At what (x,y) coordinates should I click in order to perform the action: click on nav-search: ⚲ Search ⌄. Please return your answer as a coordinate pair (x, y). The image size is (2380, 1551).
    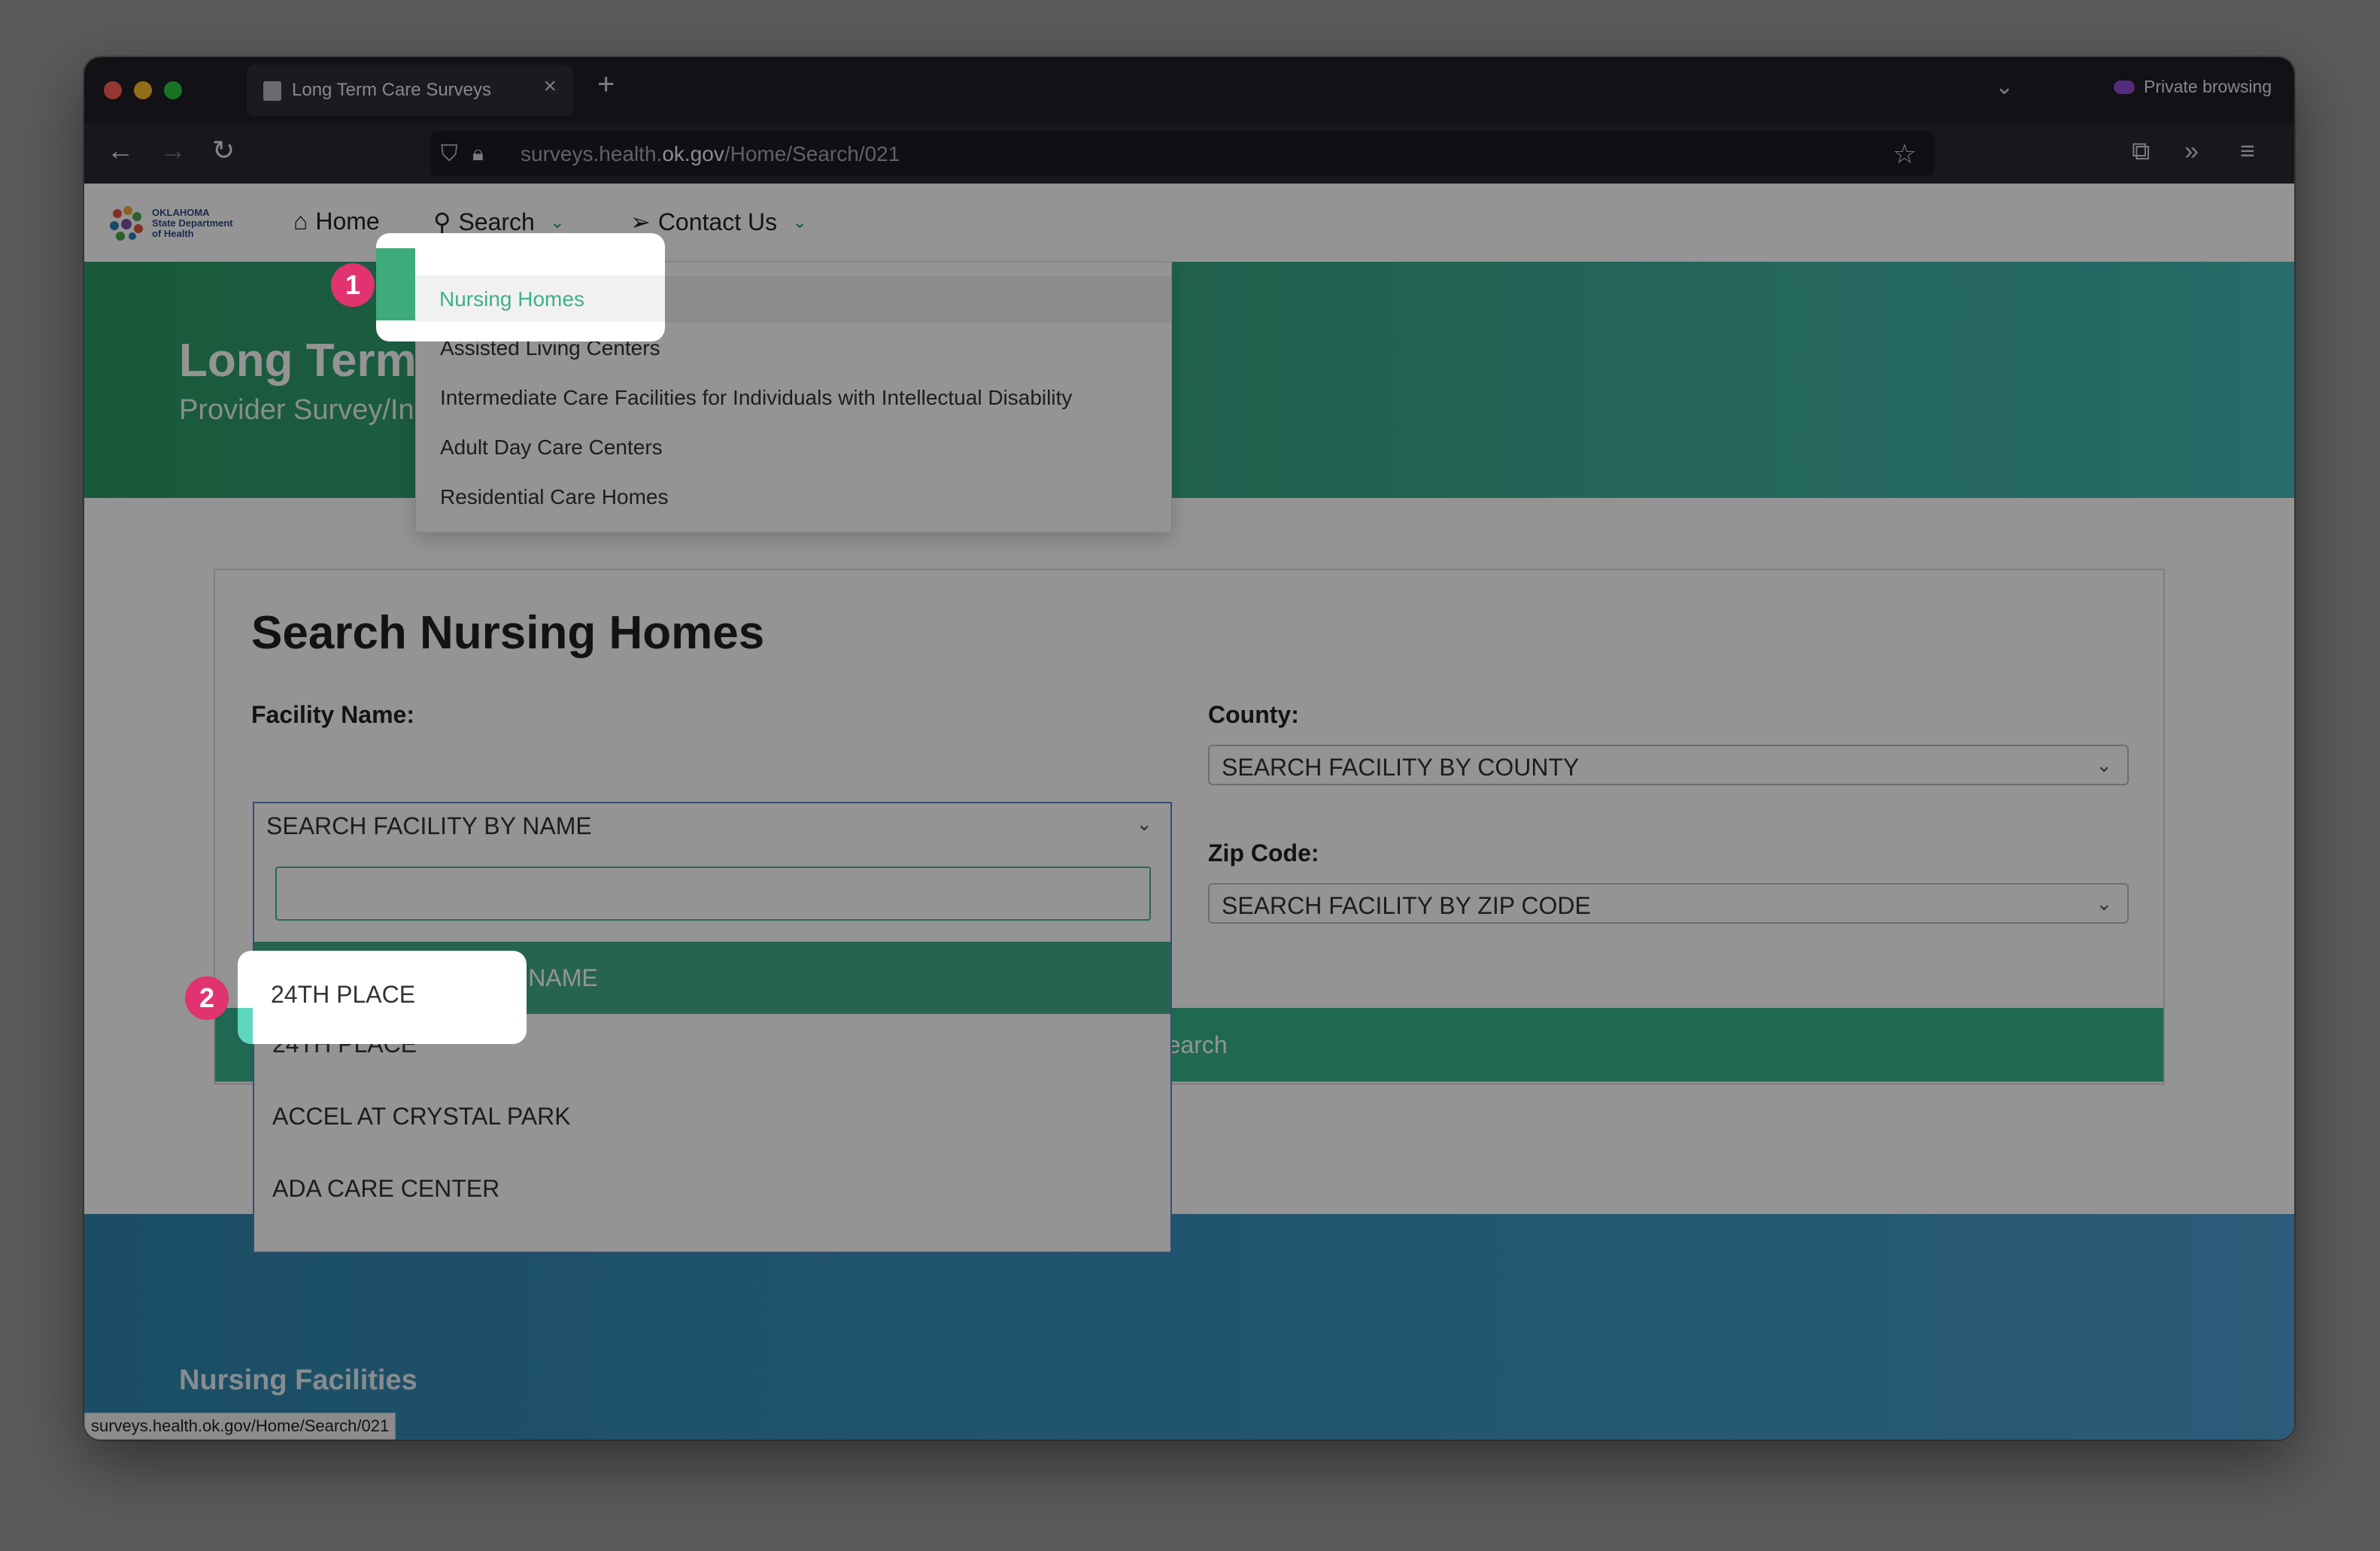
    Looking at the image, I should click on (499, 222).